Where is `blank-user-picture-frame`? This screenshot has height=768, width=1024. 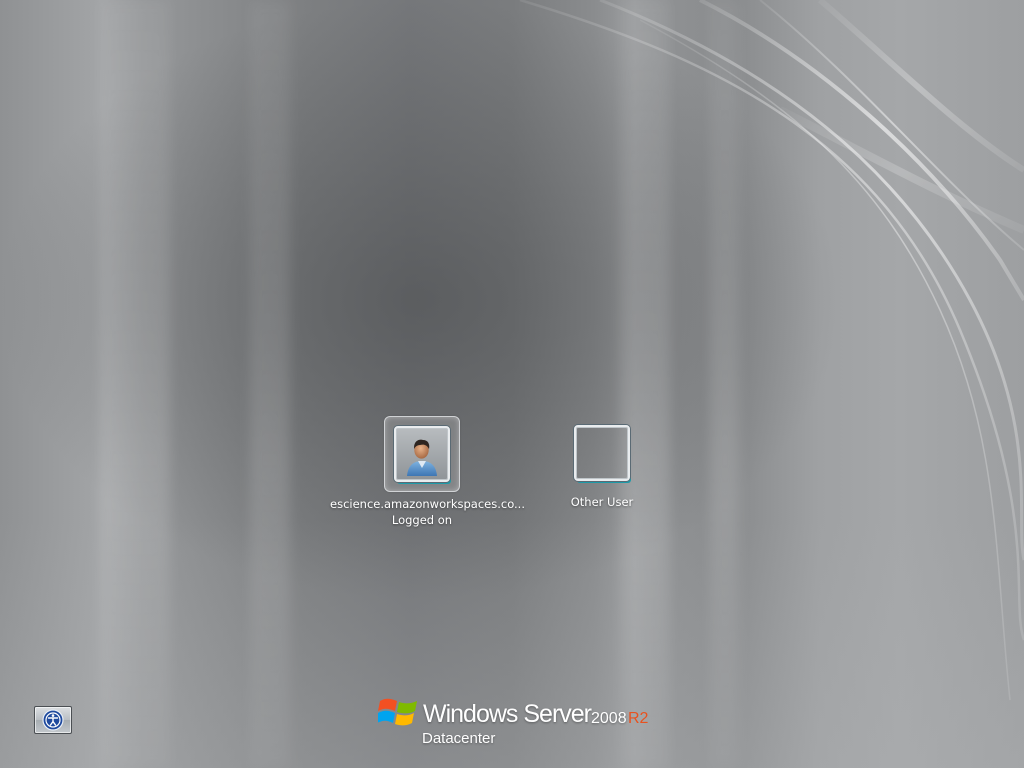
blank-user-picture-frame is located at coordinates (602, 453).